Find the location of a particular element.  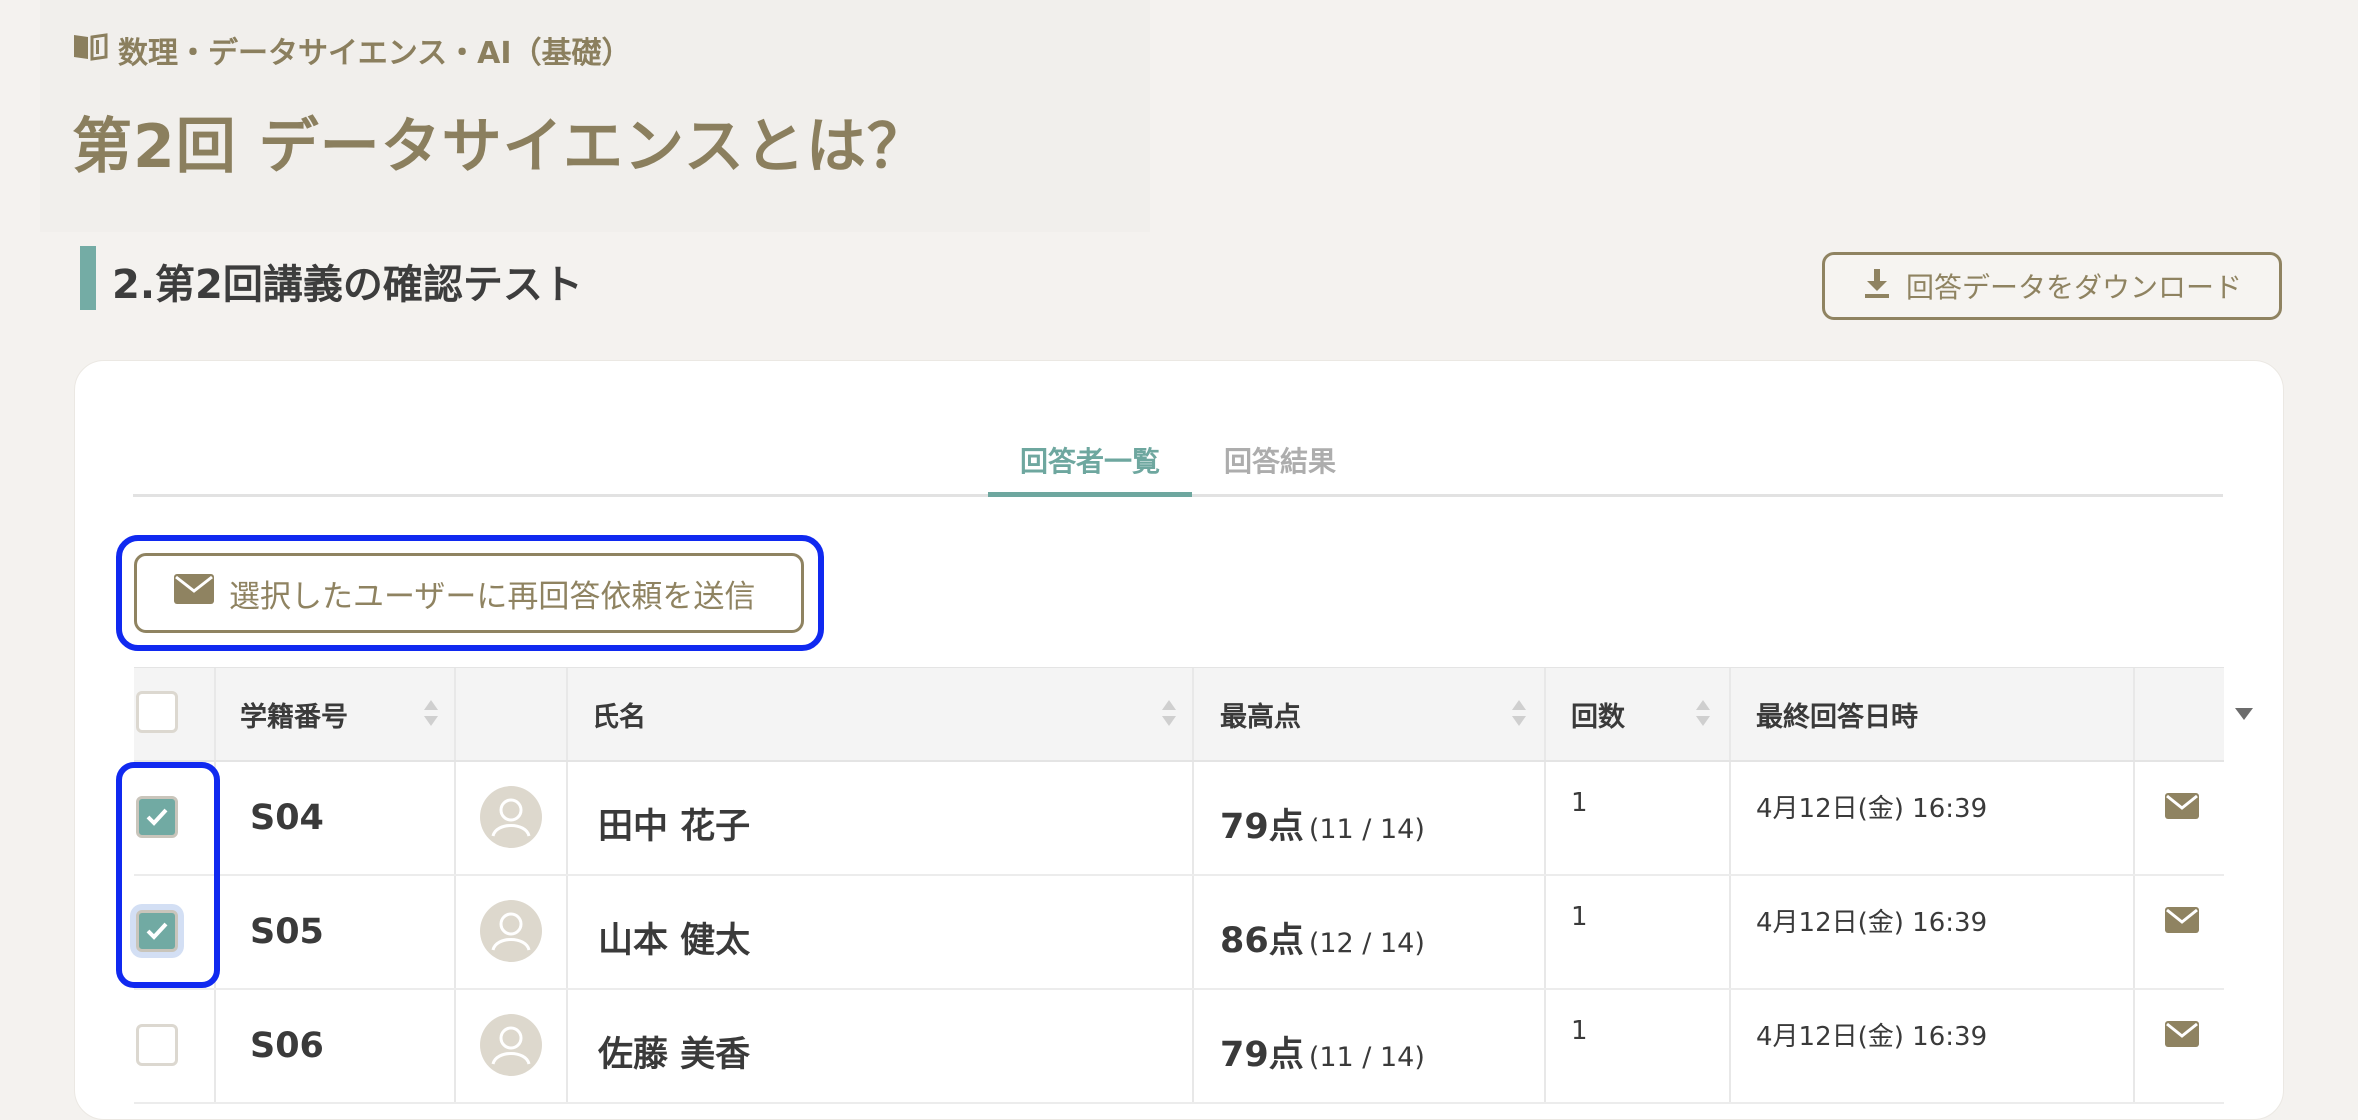

col-count: 回数 is located at coordinates (1598, 714).